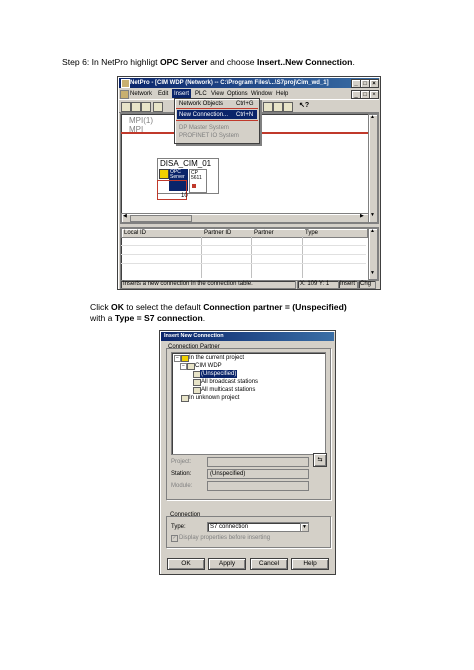 The height and width of the screenshot is (670, 474). What do you see at coordinates (178, 527) in the screenshot?
I see `type-label: Type:` at bounding box center [178, 527].